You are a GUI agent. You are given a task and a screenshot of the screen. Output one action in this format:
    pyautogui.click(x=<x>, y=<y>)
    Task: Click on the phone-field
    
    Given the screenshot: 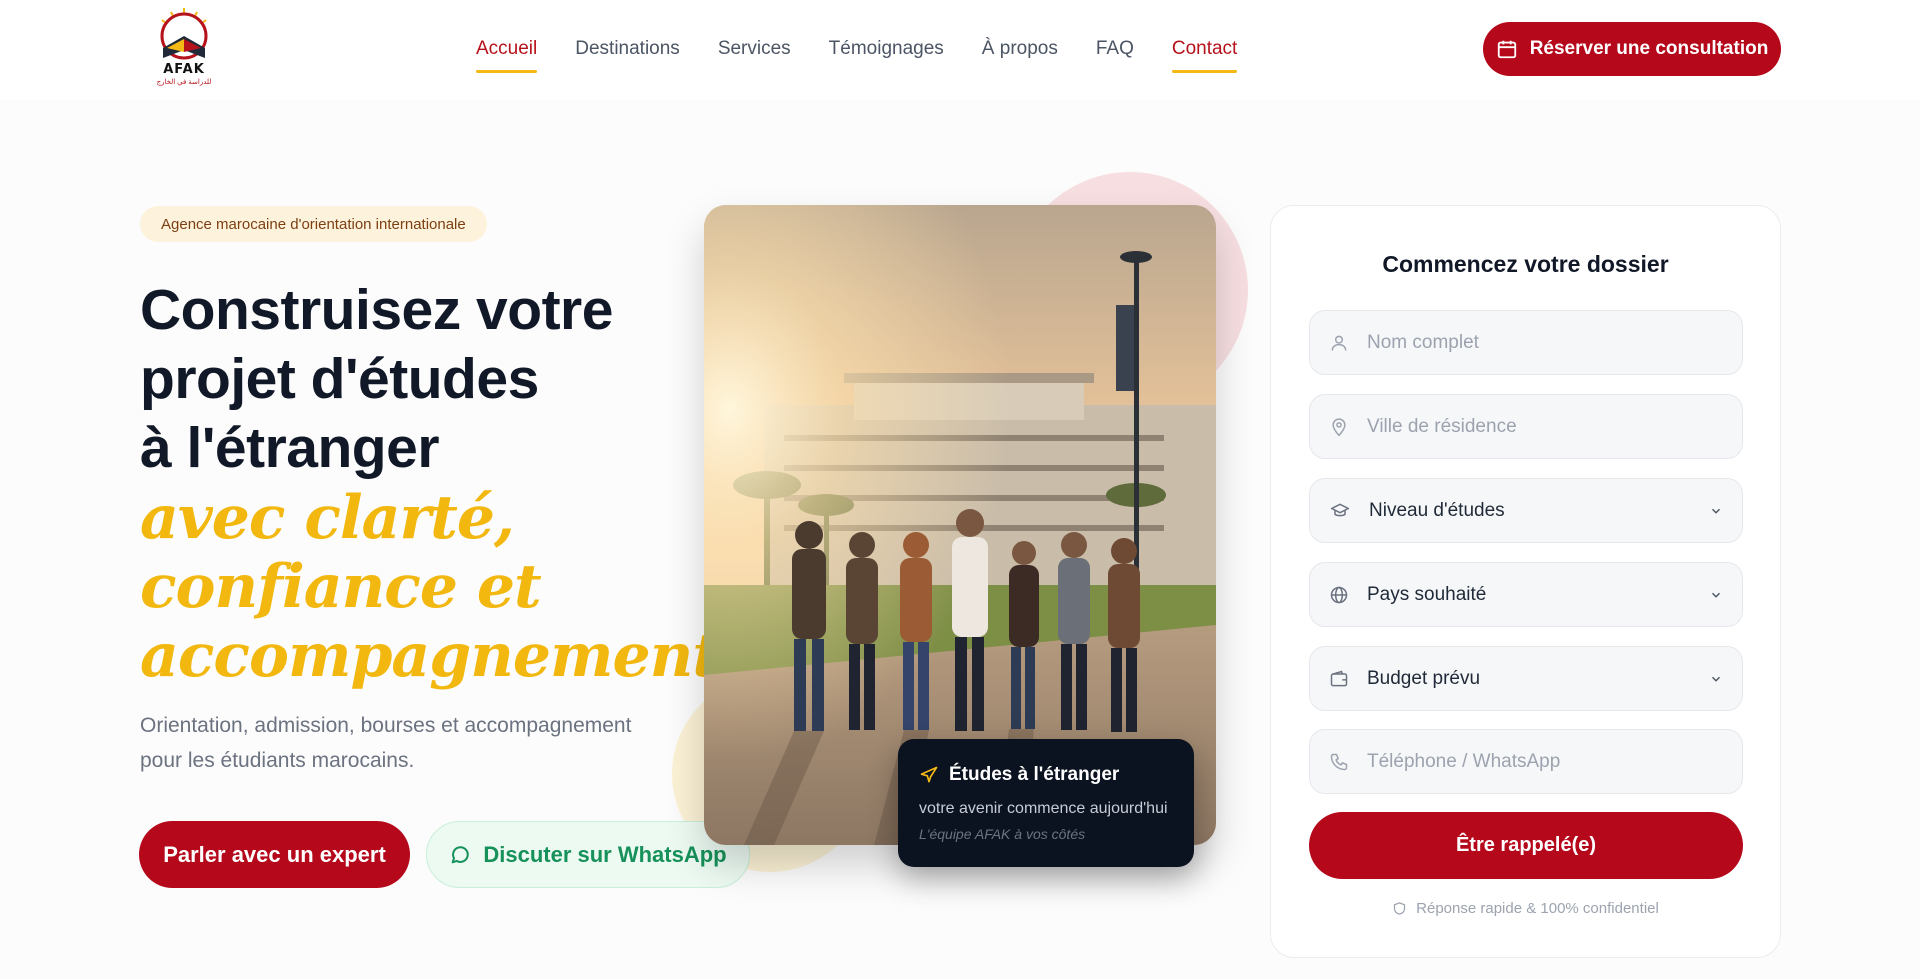 What is the action you would take?
    pyautogui.click(x=1526, y=761)
    